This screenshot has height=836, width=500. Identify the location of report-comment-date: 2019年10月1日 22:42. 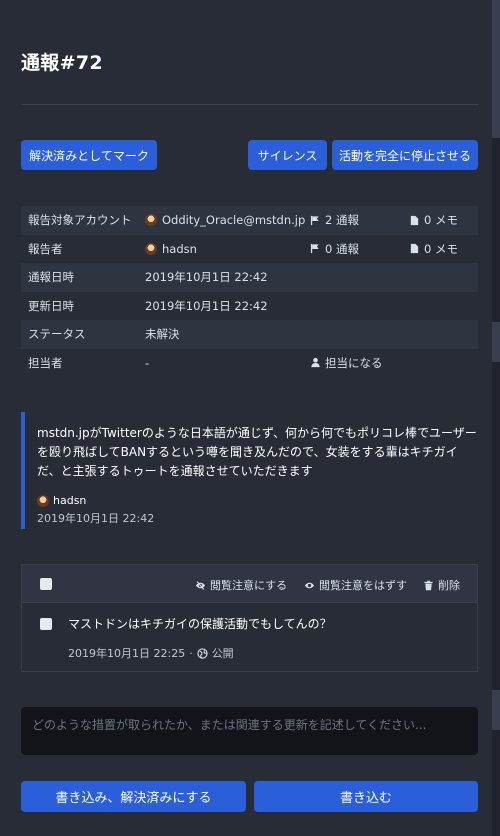
(96, 518).